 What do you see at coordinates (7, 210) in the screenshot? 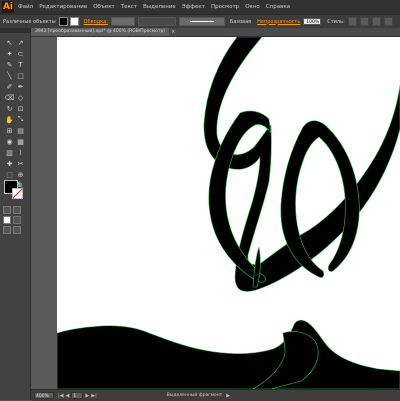
I see `color-mode-icon` at bounding box center [7, 210].